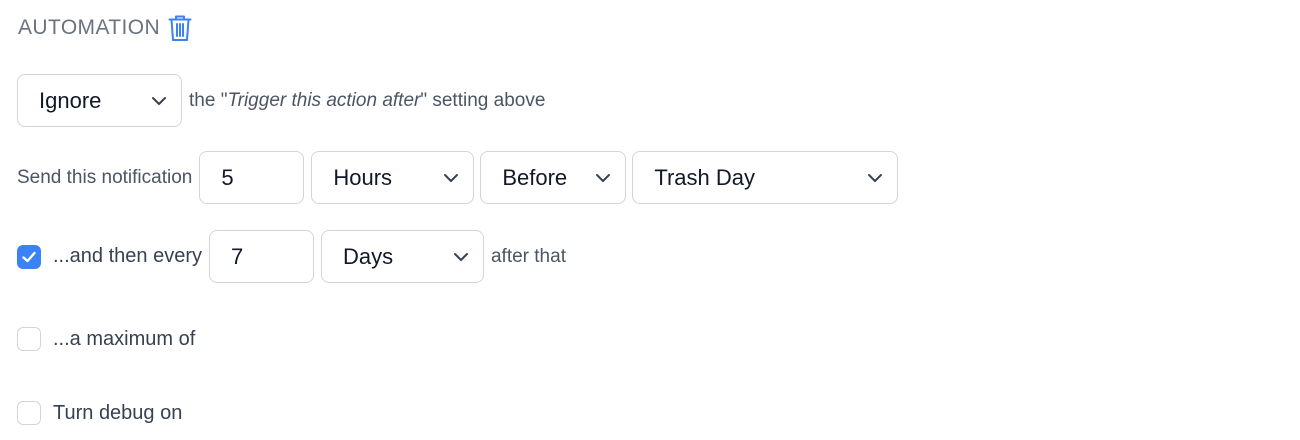  I want to click on repeat-row: ...and then every Days after that, so click(291, 256).